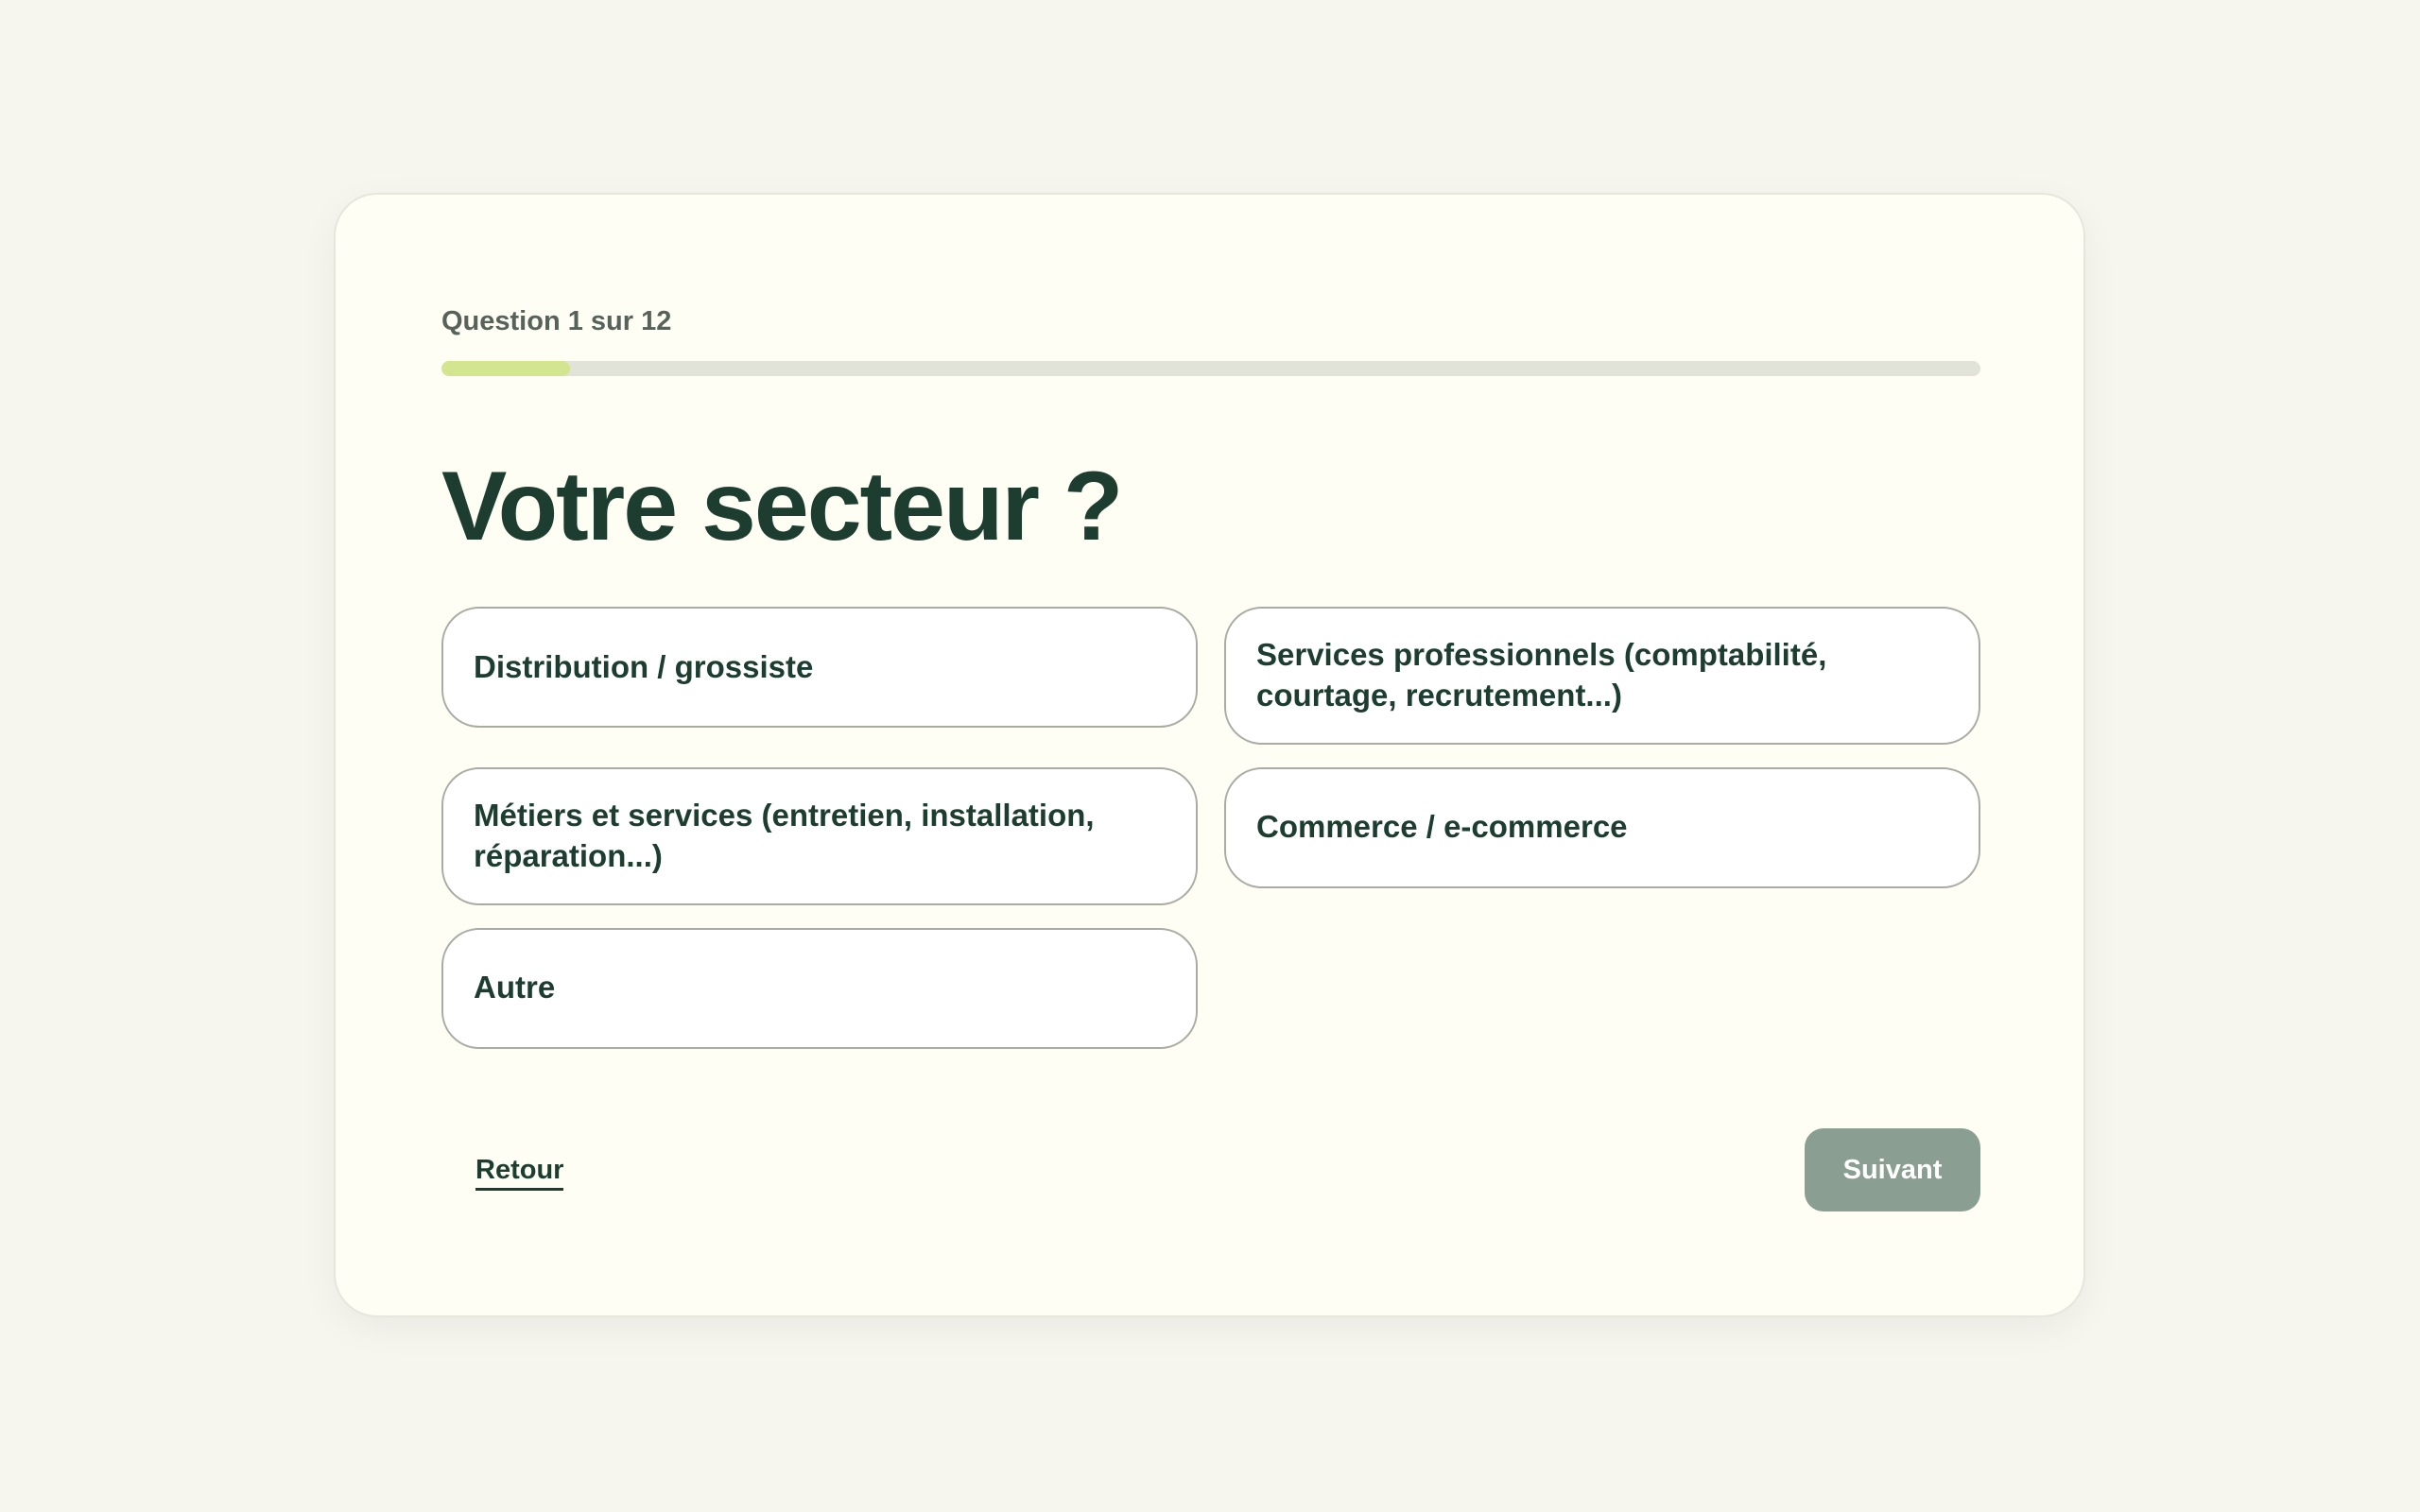 This screenshot has width=2420, height=1512. What do you see at coordinates (1893, 1169) in the screenshot?
I see `next-button: Suivant` at bounding box center [1893, 1169].